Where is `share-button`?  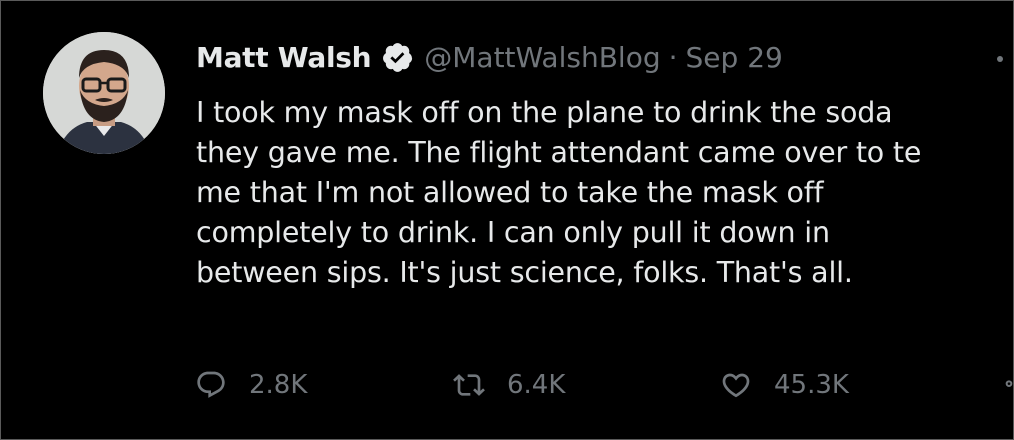 share-button is located at coordinates (1007, 385).